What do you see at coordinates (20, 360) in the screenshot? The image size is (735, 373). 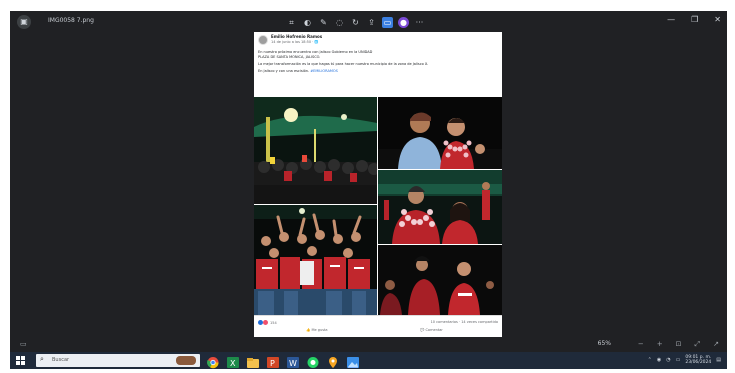 I see `windows-start-icon` at bounding box center [20, 360].